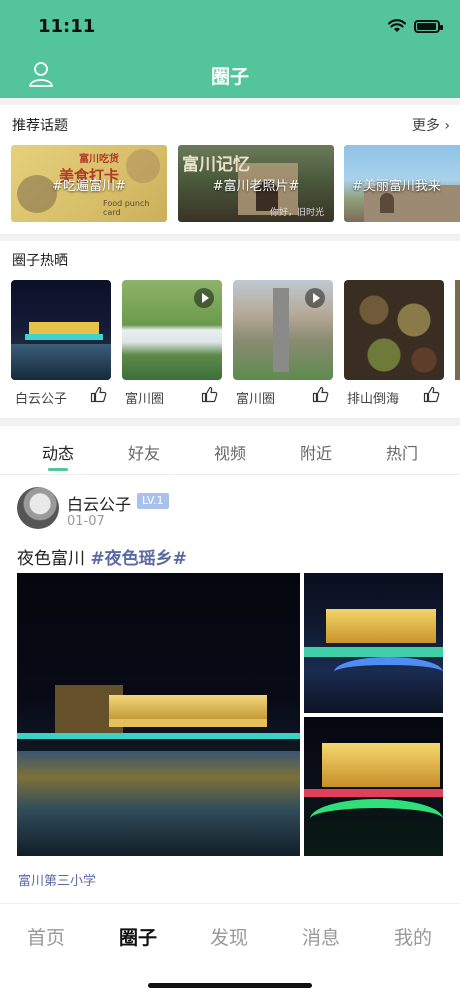 The width and height of the screenshot is (460, 996). Describe the element at coordinates (38, 508) in the screenshot. I see `avatar` at that location.